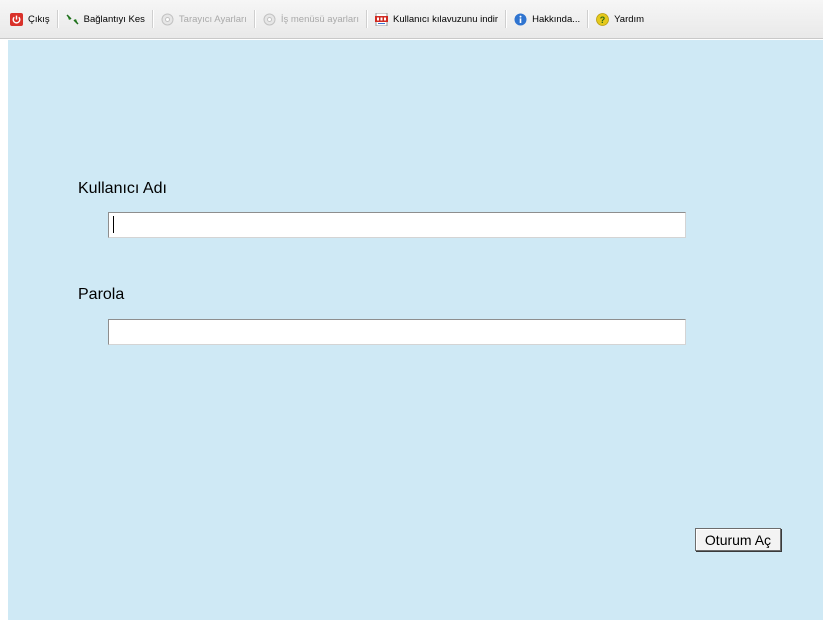  I want to click on exit-button: Çıkış, so click(30, 19).